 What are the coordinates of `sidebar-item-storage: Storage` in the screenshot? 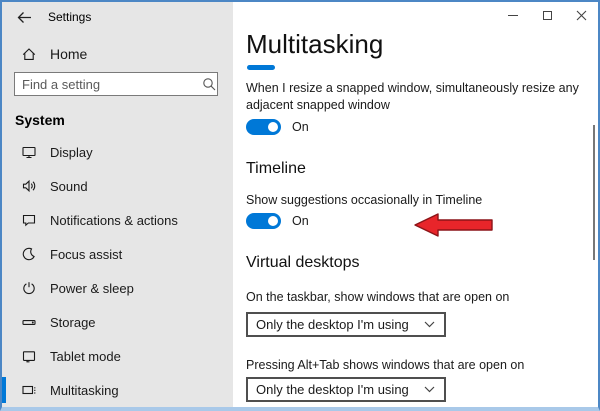 It's located at (117, 322).